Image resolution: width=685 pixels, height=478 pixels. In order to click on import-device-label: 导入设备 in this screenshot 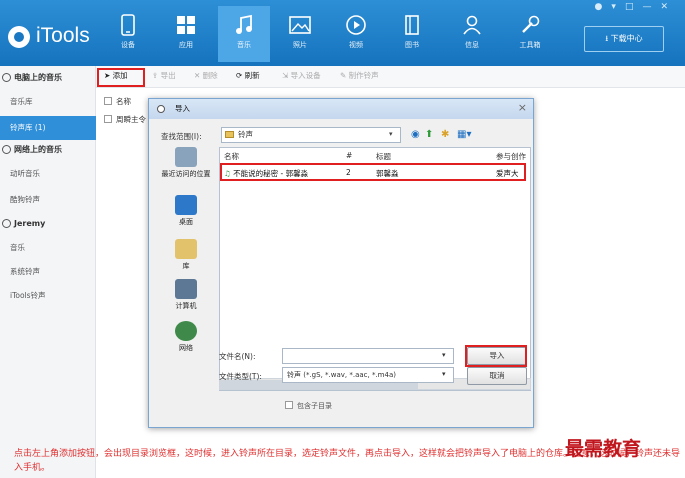, I will do `click(305, 75)`.